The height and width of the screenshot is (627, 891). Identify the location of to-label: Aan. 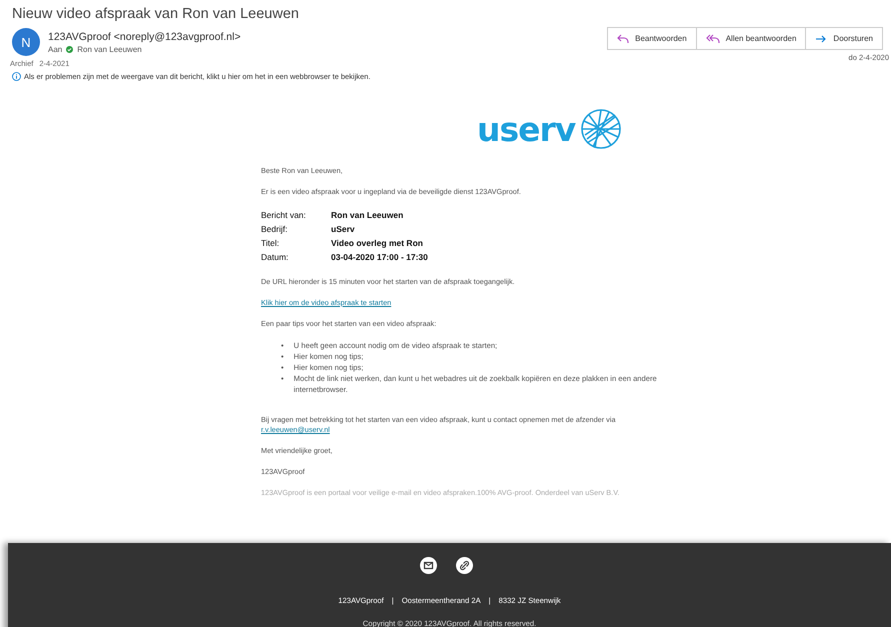
(55, 49).